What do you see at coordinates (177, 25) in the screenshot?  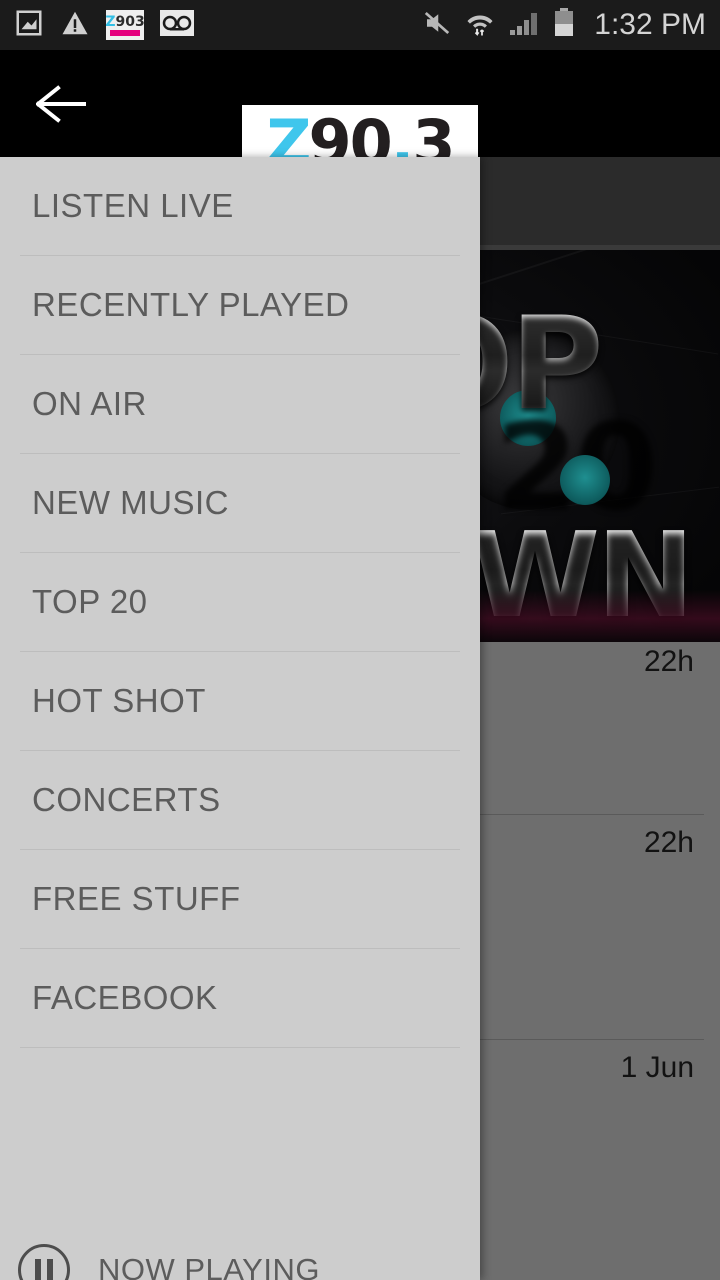 I see `voicemail-icon` at bounding box center [177, 25].